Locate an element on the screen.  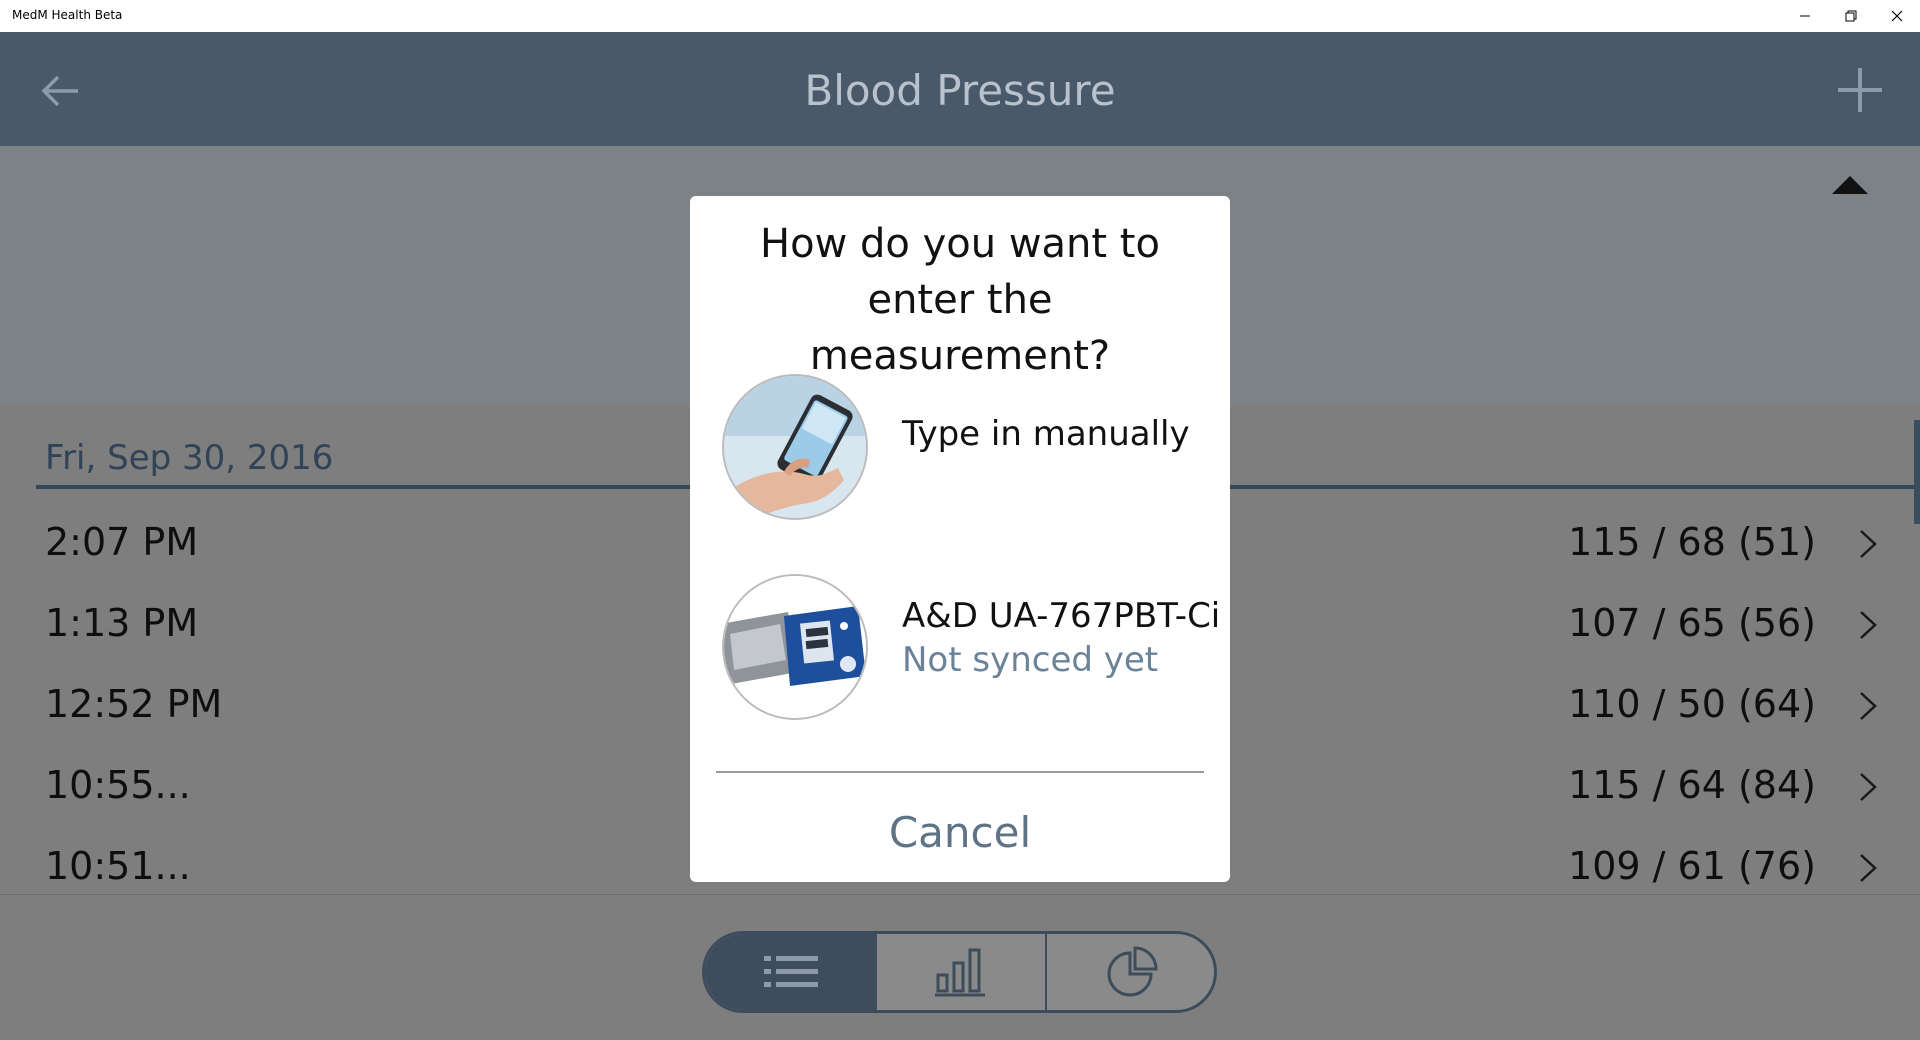
cancel-button: Cancel is located at coordinates (960, 832).